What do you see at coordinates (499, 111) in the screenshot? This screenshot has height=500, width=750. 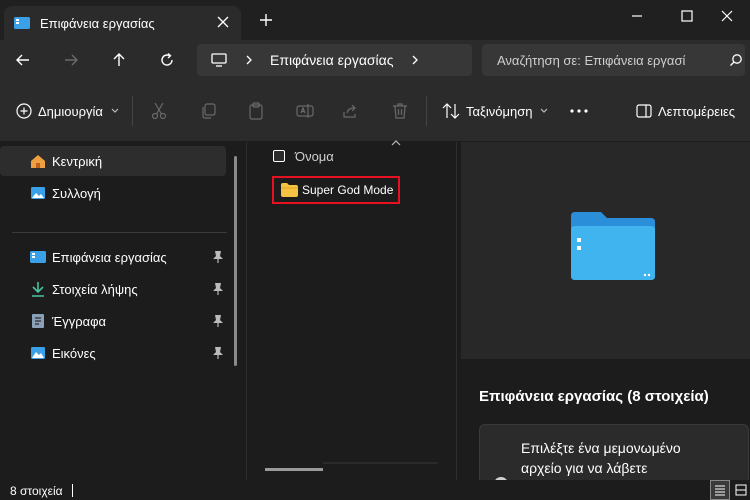 I see `sort-label: Ταξινόμηση` at bounding box center [499, 111].